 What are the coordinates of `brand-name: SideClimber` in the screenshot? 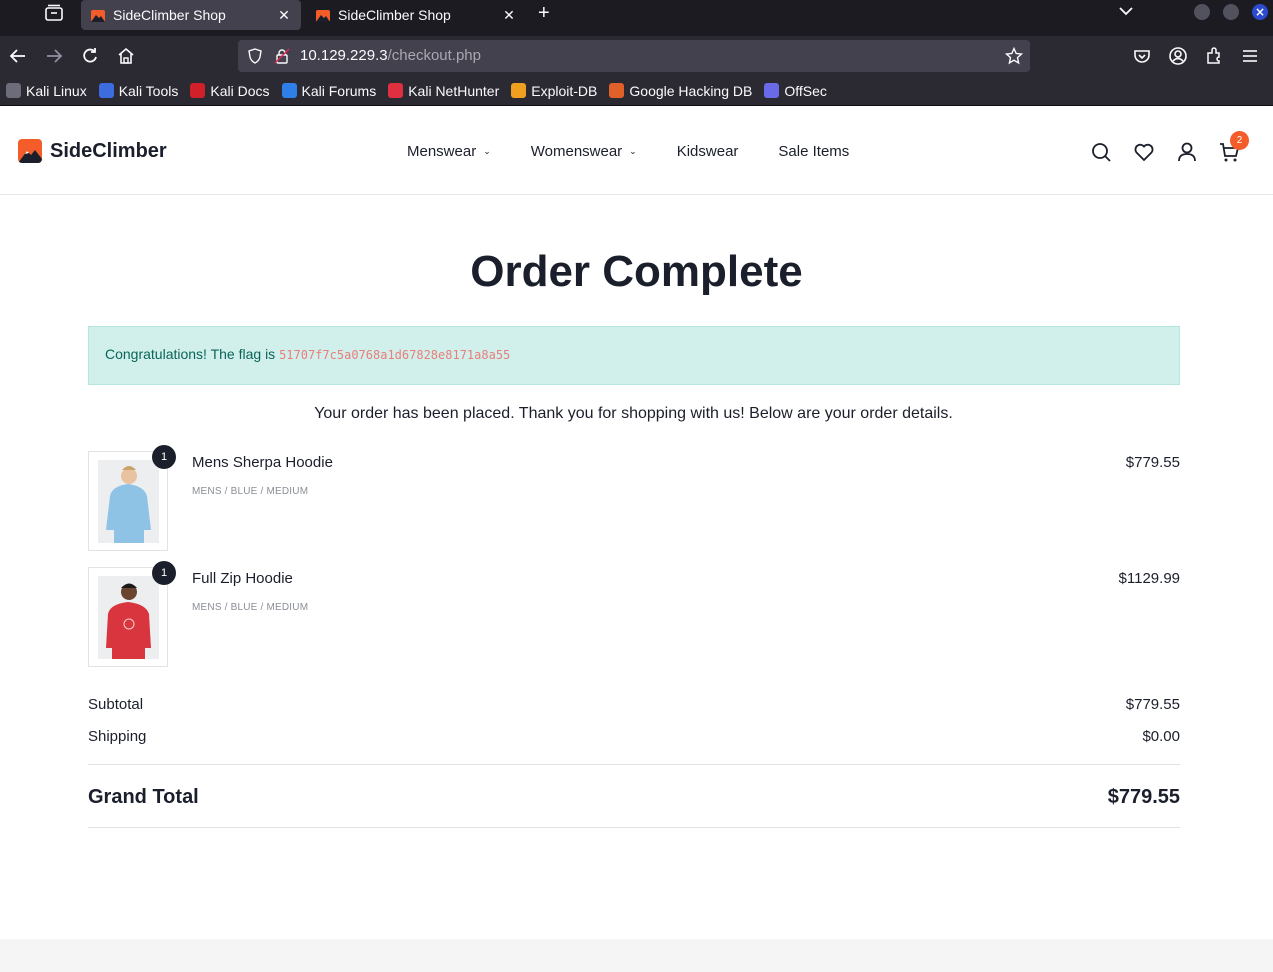 It's located at (108, 150).